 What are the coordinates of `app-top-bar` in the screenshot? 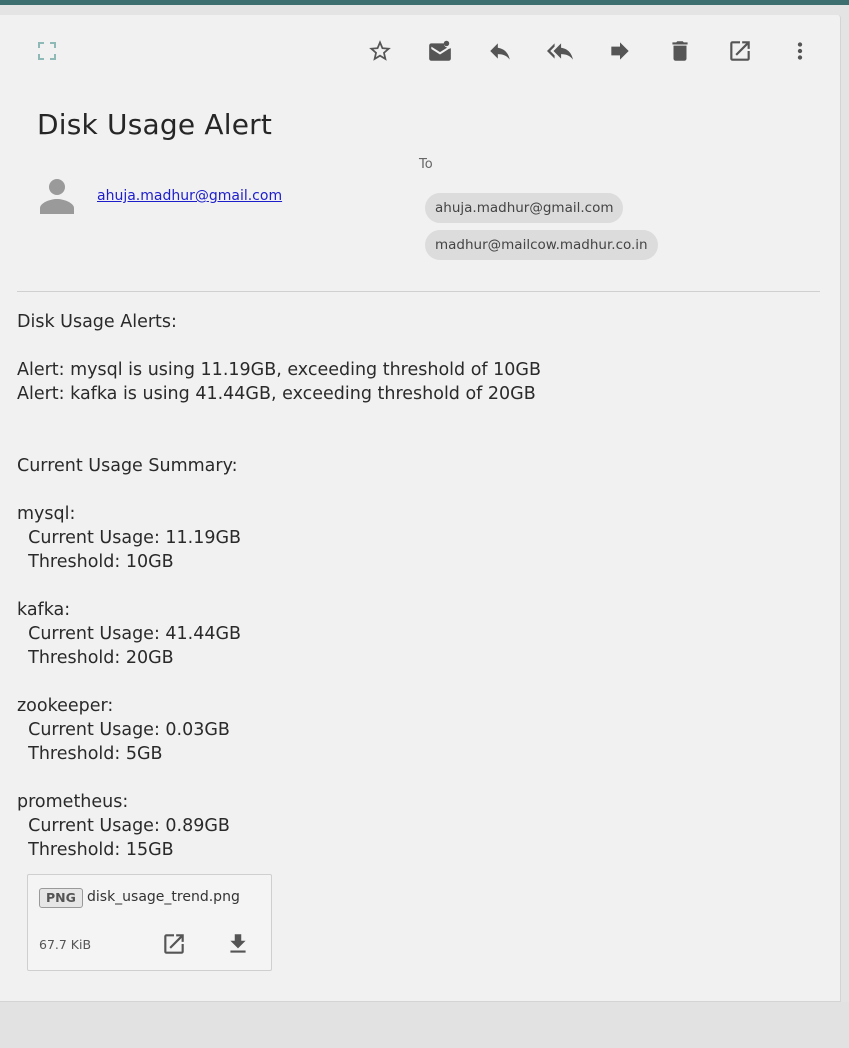 It's located at (424, 2).